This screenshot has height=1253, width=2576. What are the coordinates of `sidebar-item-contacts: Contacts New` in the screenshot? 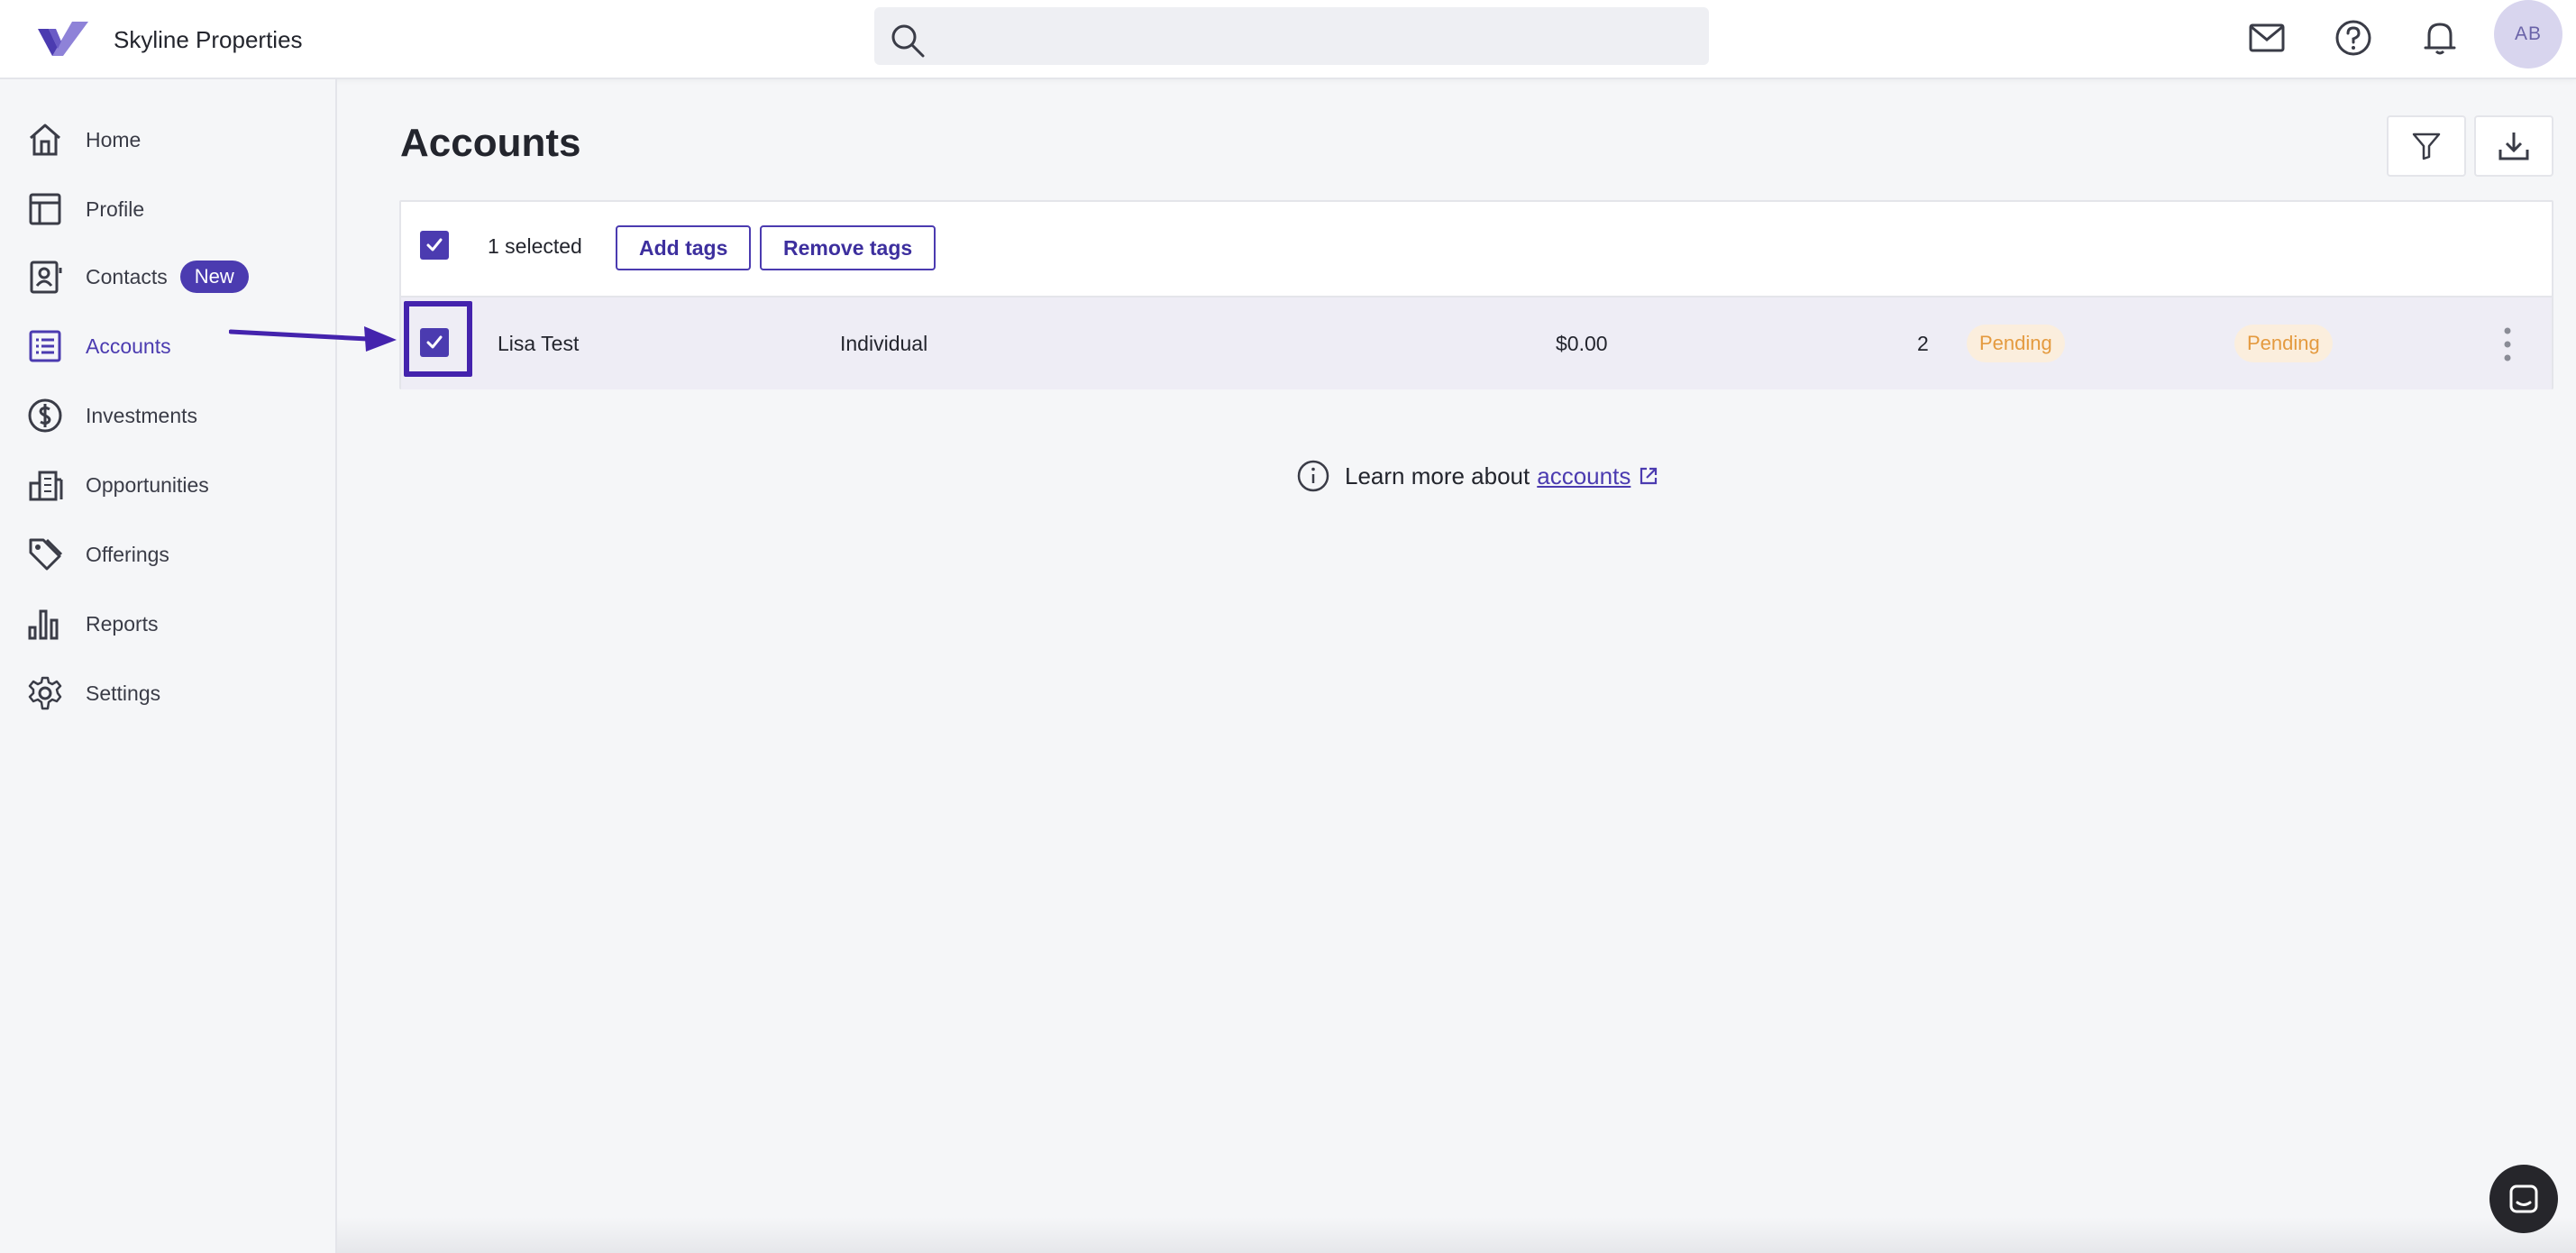 It's located at (137, 277).